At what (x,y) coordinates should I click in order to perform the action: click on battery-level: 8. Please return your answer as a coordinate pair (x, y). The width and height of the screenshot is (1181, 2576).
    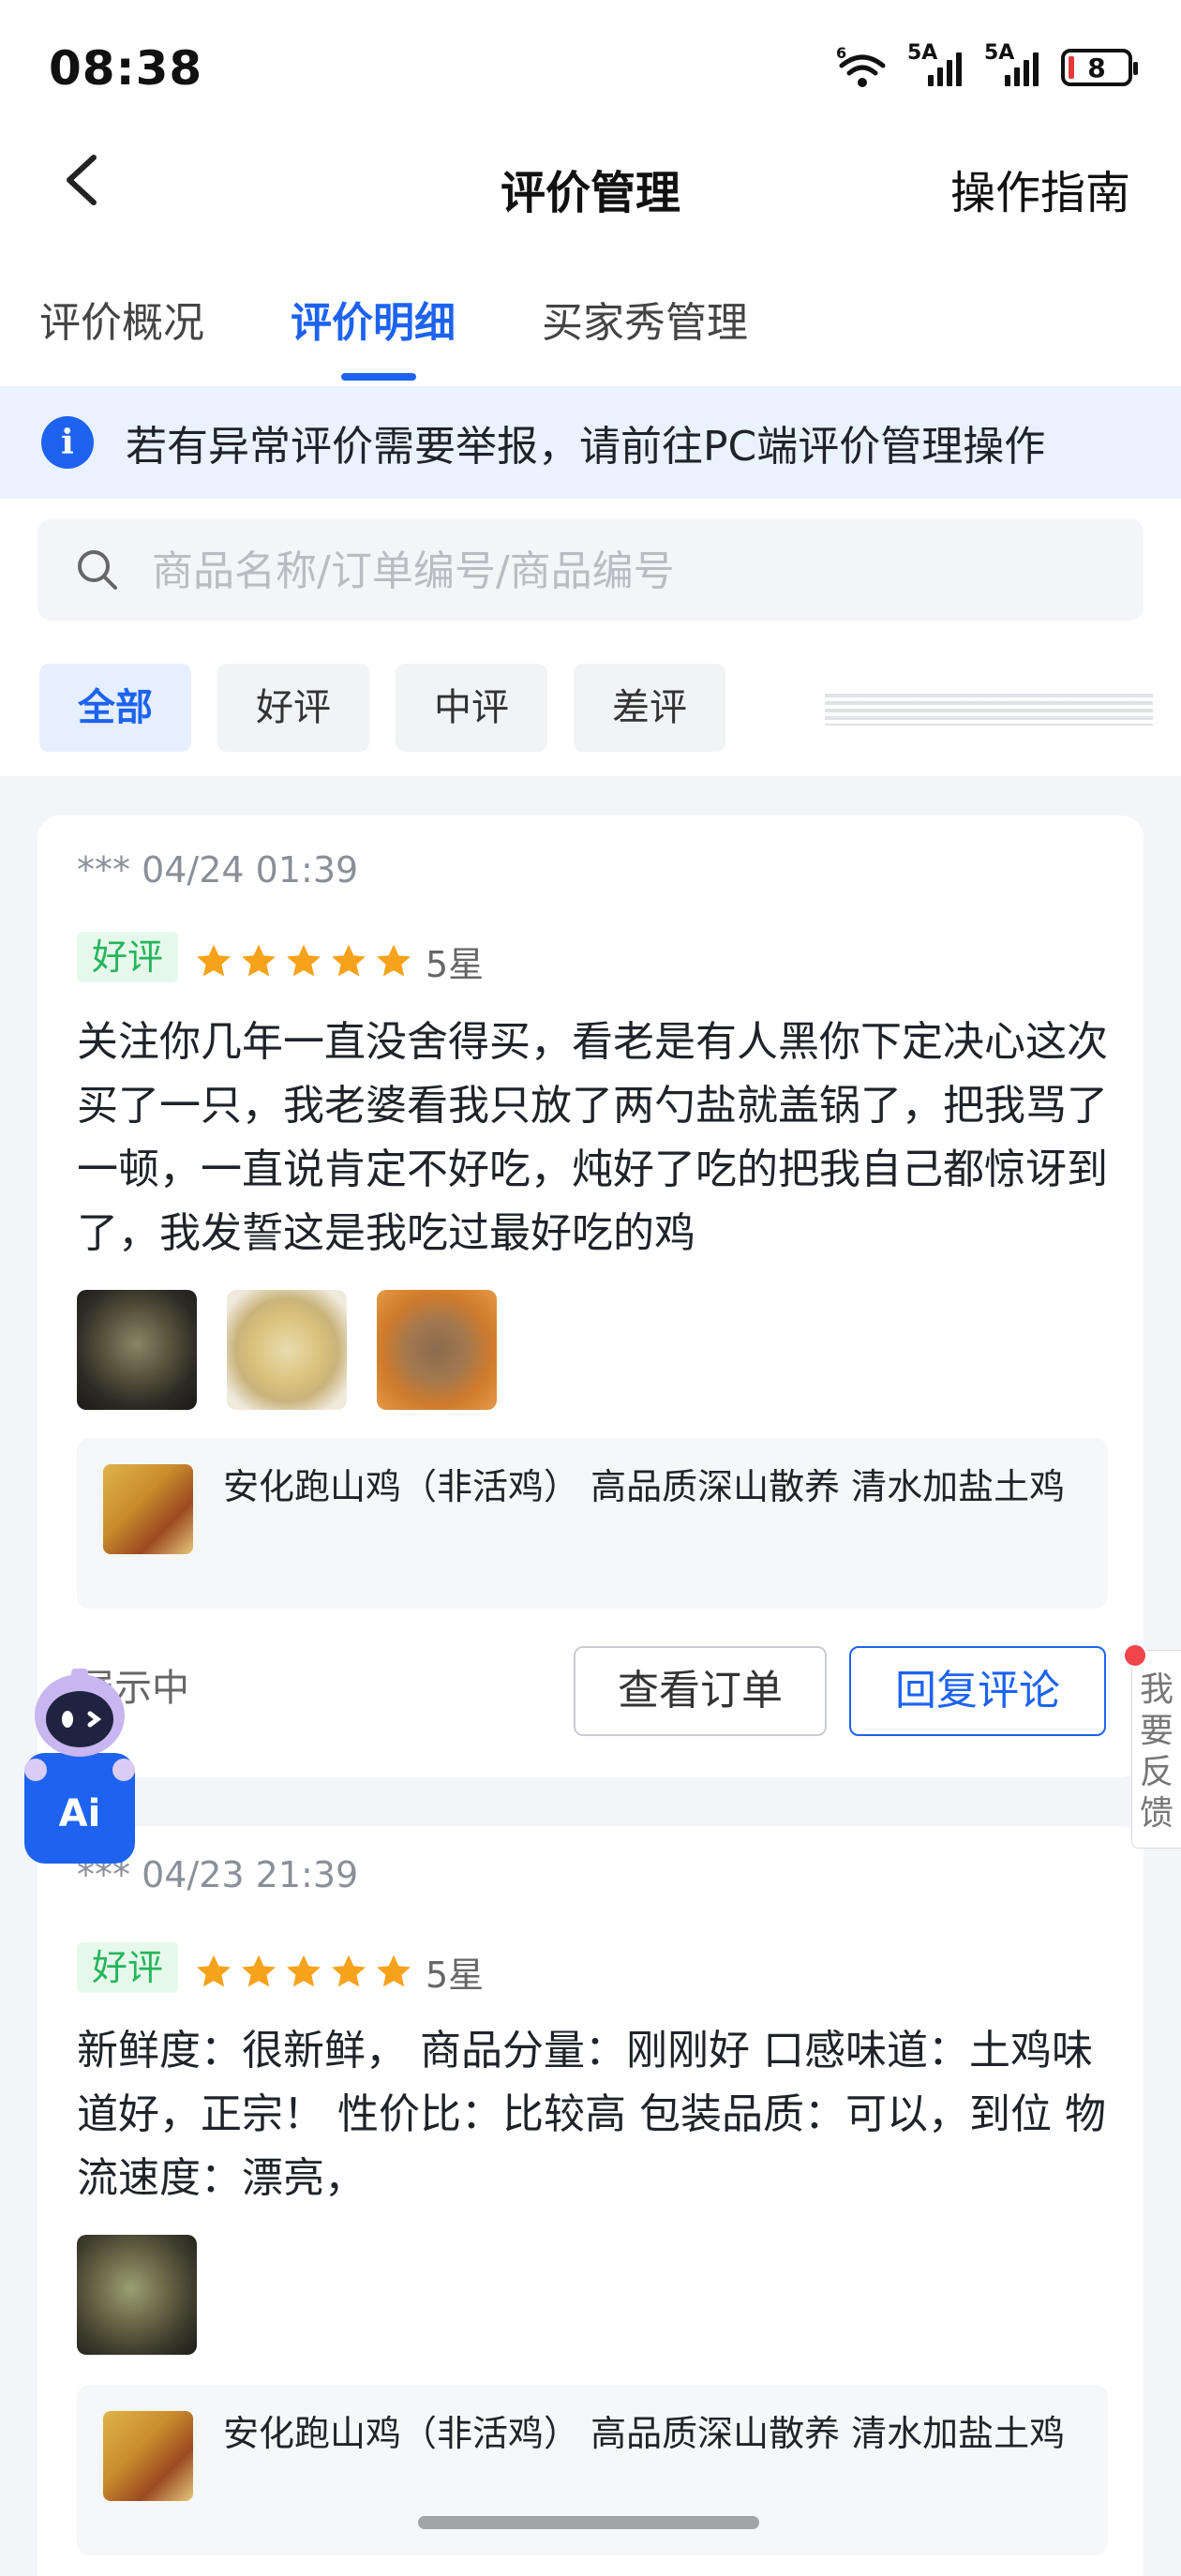
    Looking at the image, I should click on (1096, 67).